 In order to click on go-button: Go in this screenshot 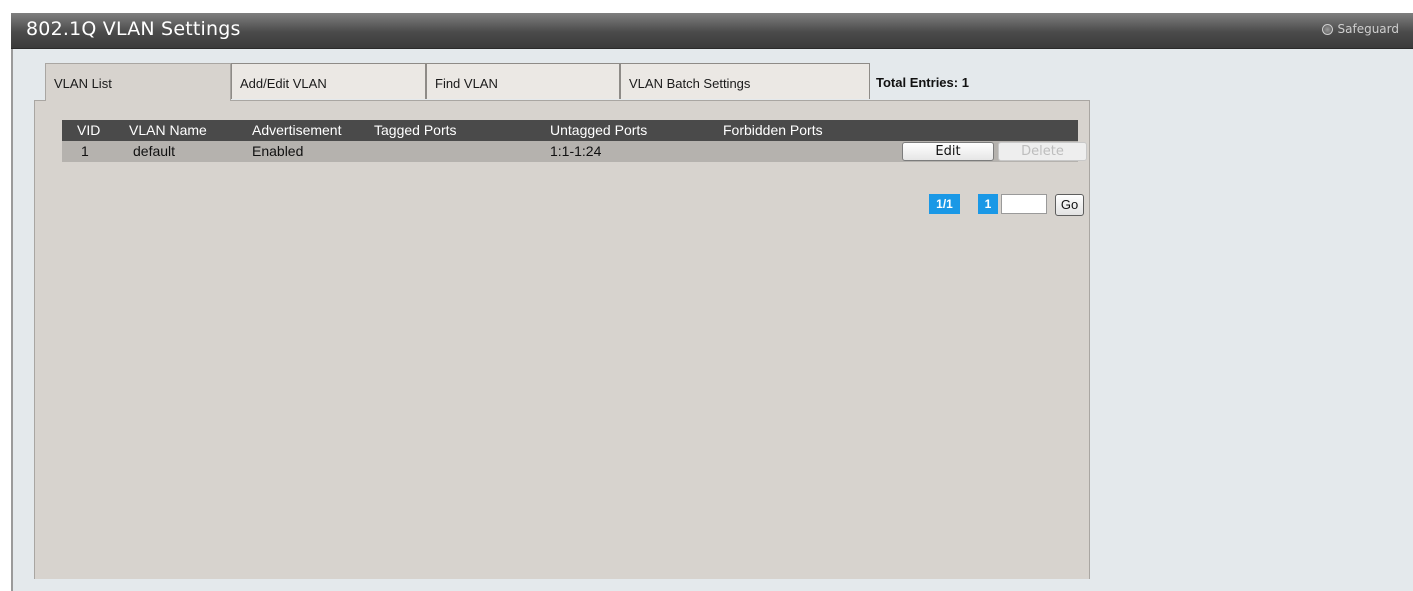, I will do `click(1069, 205)`.